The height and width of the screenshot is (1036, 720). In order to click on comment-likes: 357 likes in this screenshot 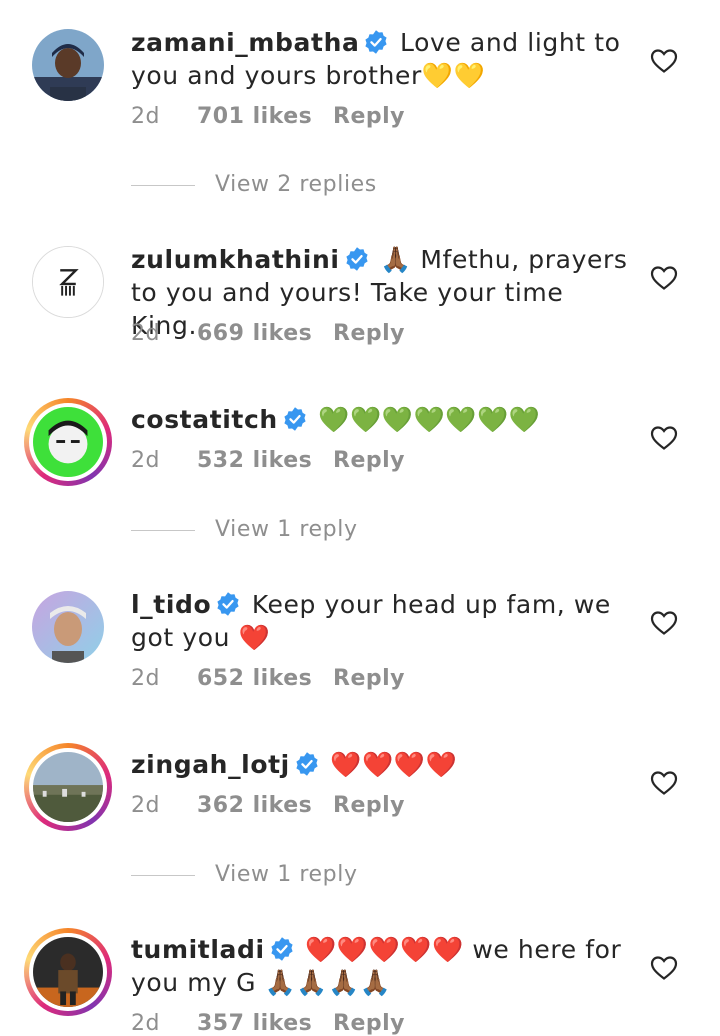, I will do `click(265, 1023)`.